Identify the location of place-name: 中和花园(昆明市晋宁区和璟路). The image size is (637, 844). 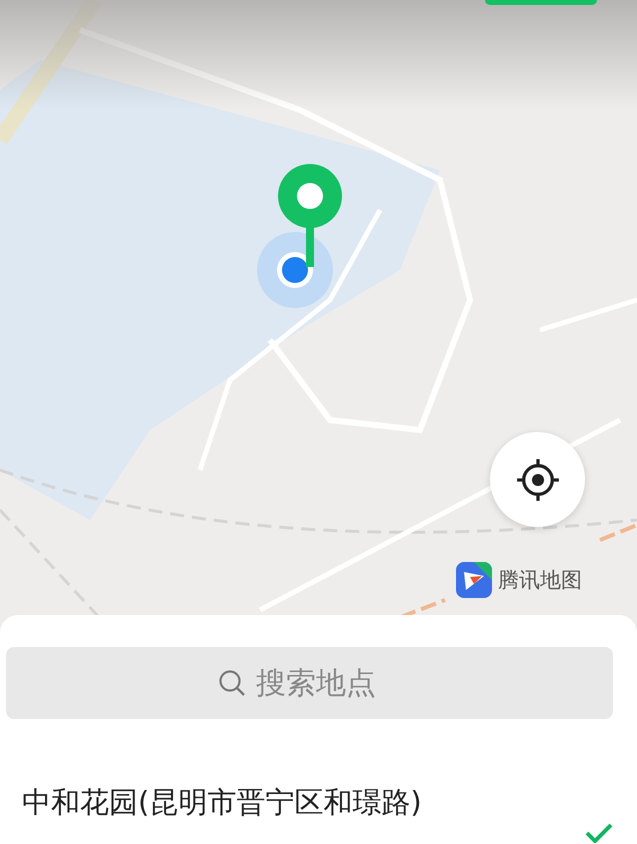
(222, 802).